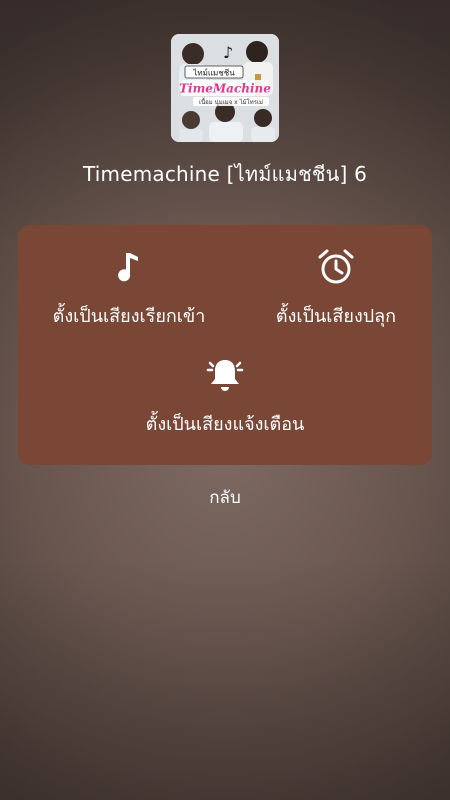 The height and width of the screenshot is (800, 450). I want to click on cover-logo-text: TimeMachine, so click(225, 89).